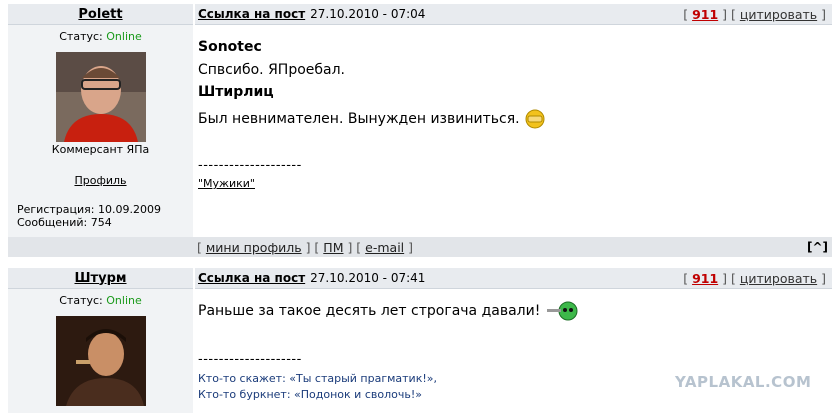  I want to click on post-date: 27.10.2010 - 07:04, so click(368, 14).